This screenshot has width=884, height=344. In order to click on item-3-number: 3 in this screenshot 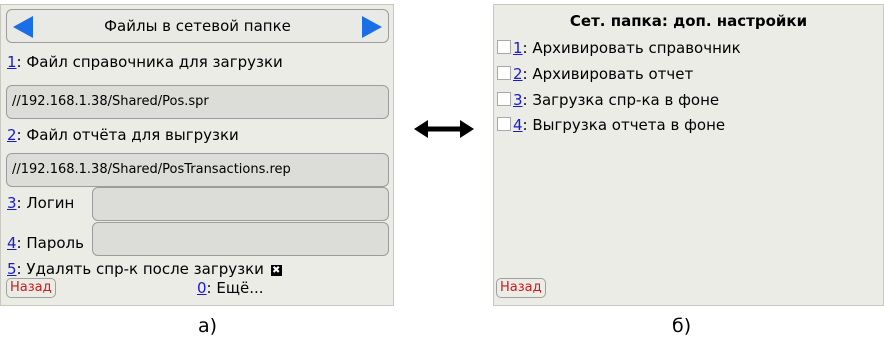, I will do `click(12, 203)`.